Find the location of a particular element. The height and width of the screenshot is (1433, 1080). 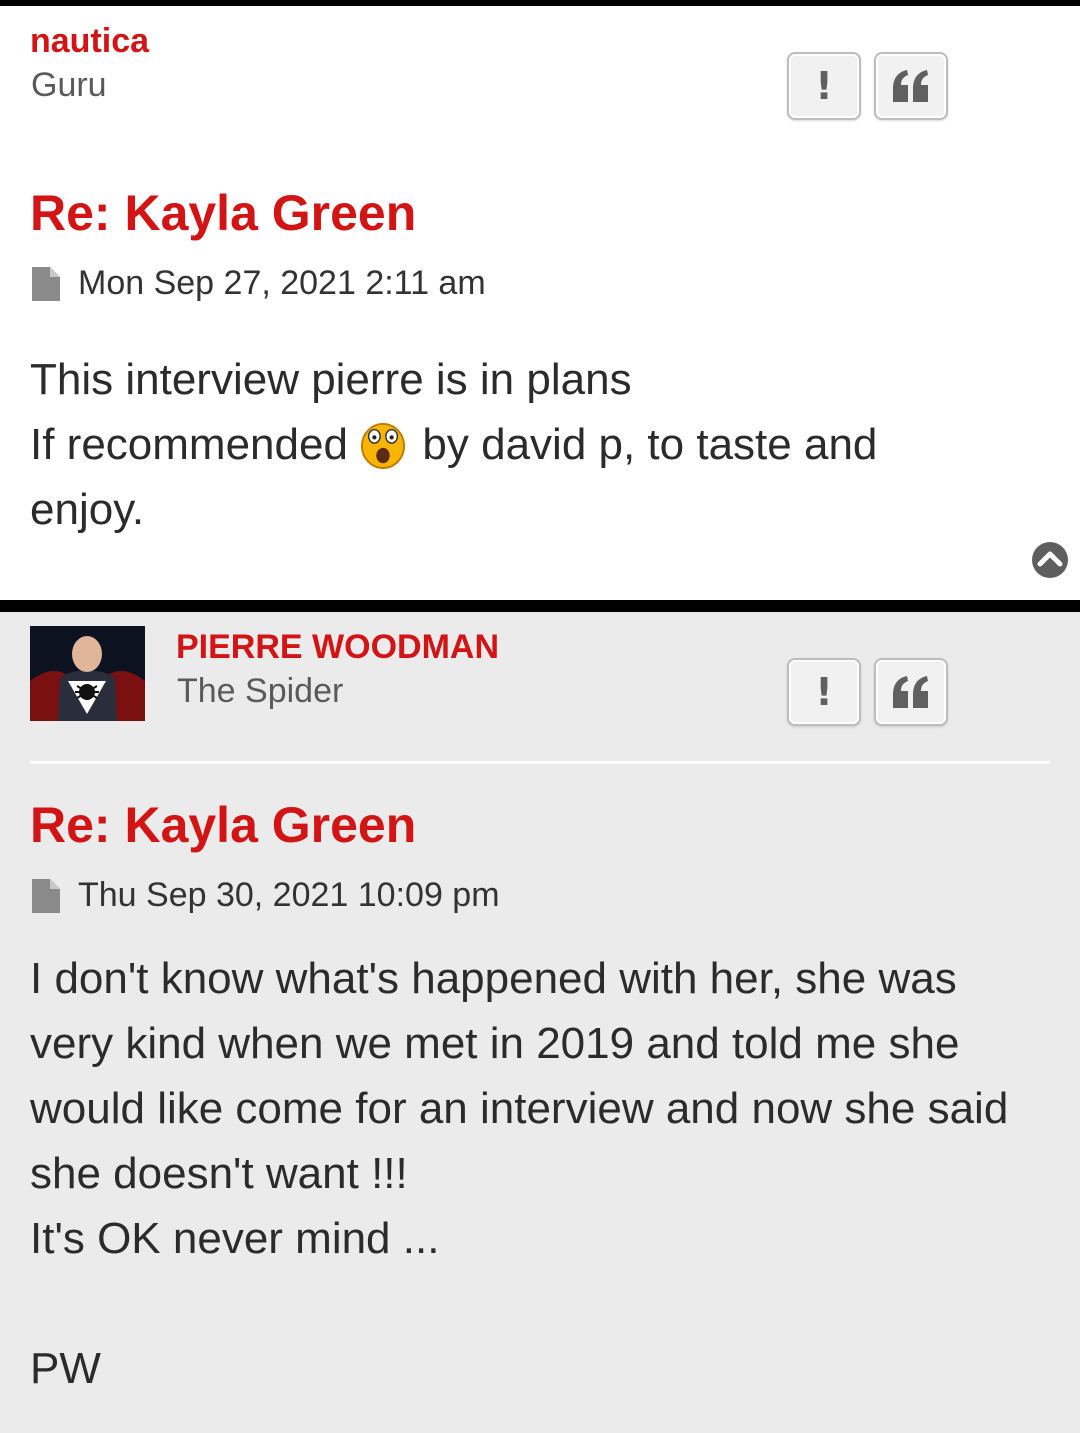

post-line: If recommended by david p, to taste and is located at coordinates (535, 444).